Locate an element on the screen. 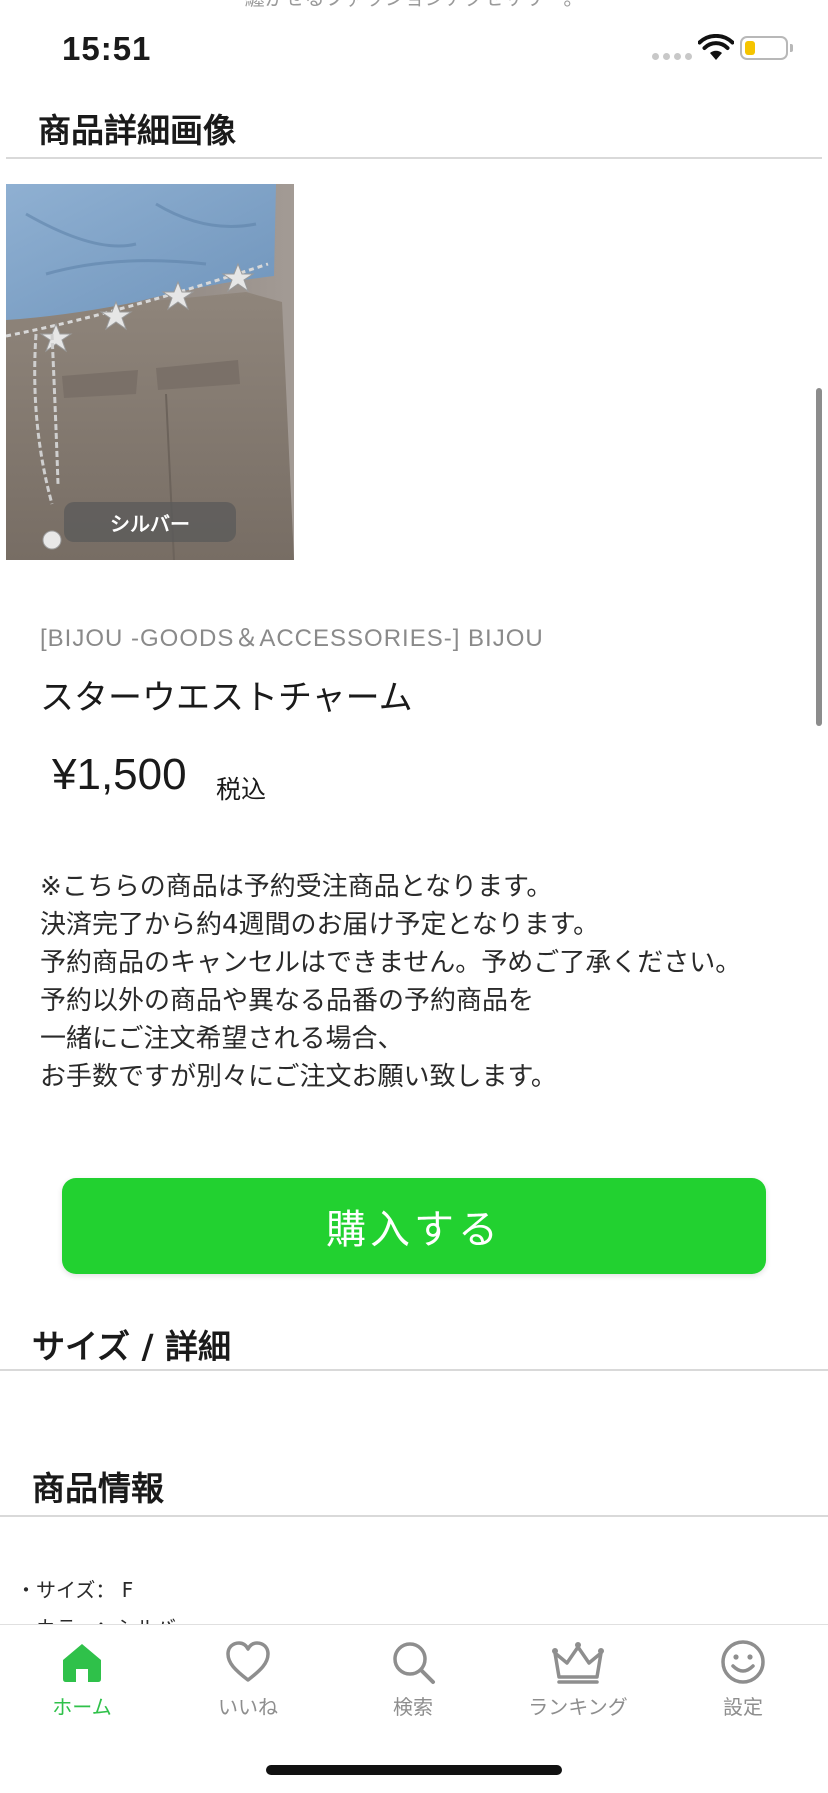  tab-label: 設定 is located at coordinates (743, 1707).